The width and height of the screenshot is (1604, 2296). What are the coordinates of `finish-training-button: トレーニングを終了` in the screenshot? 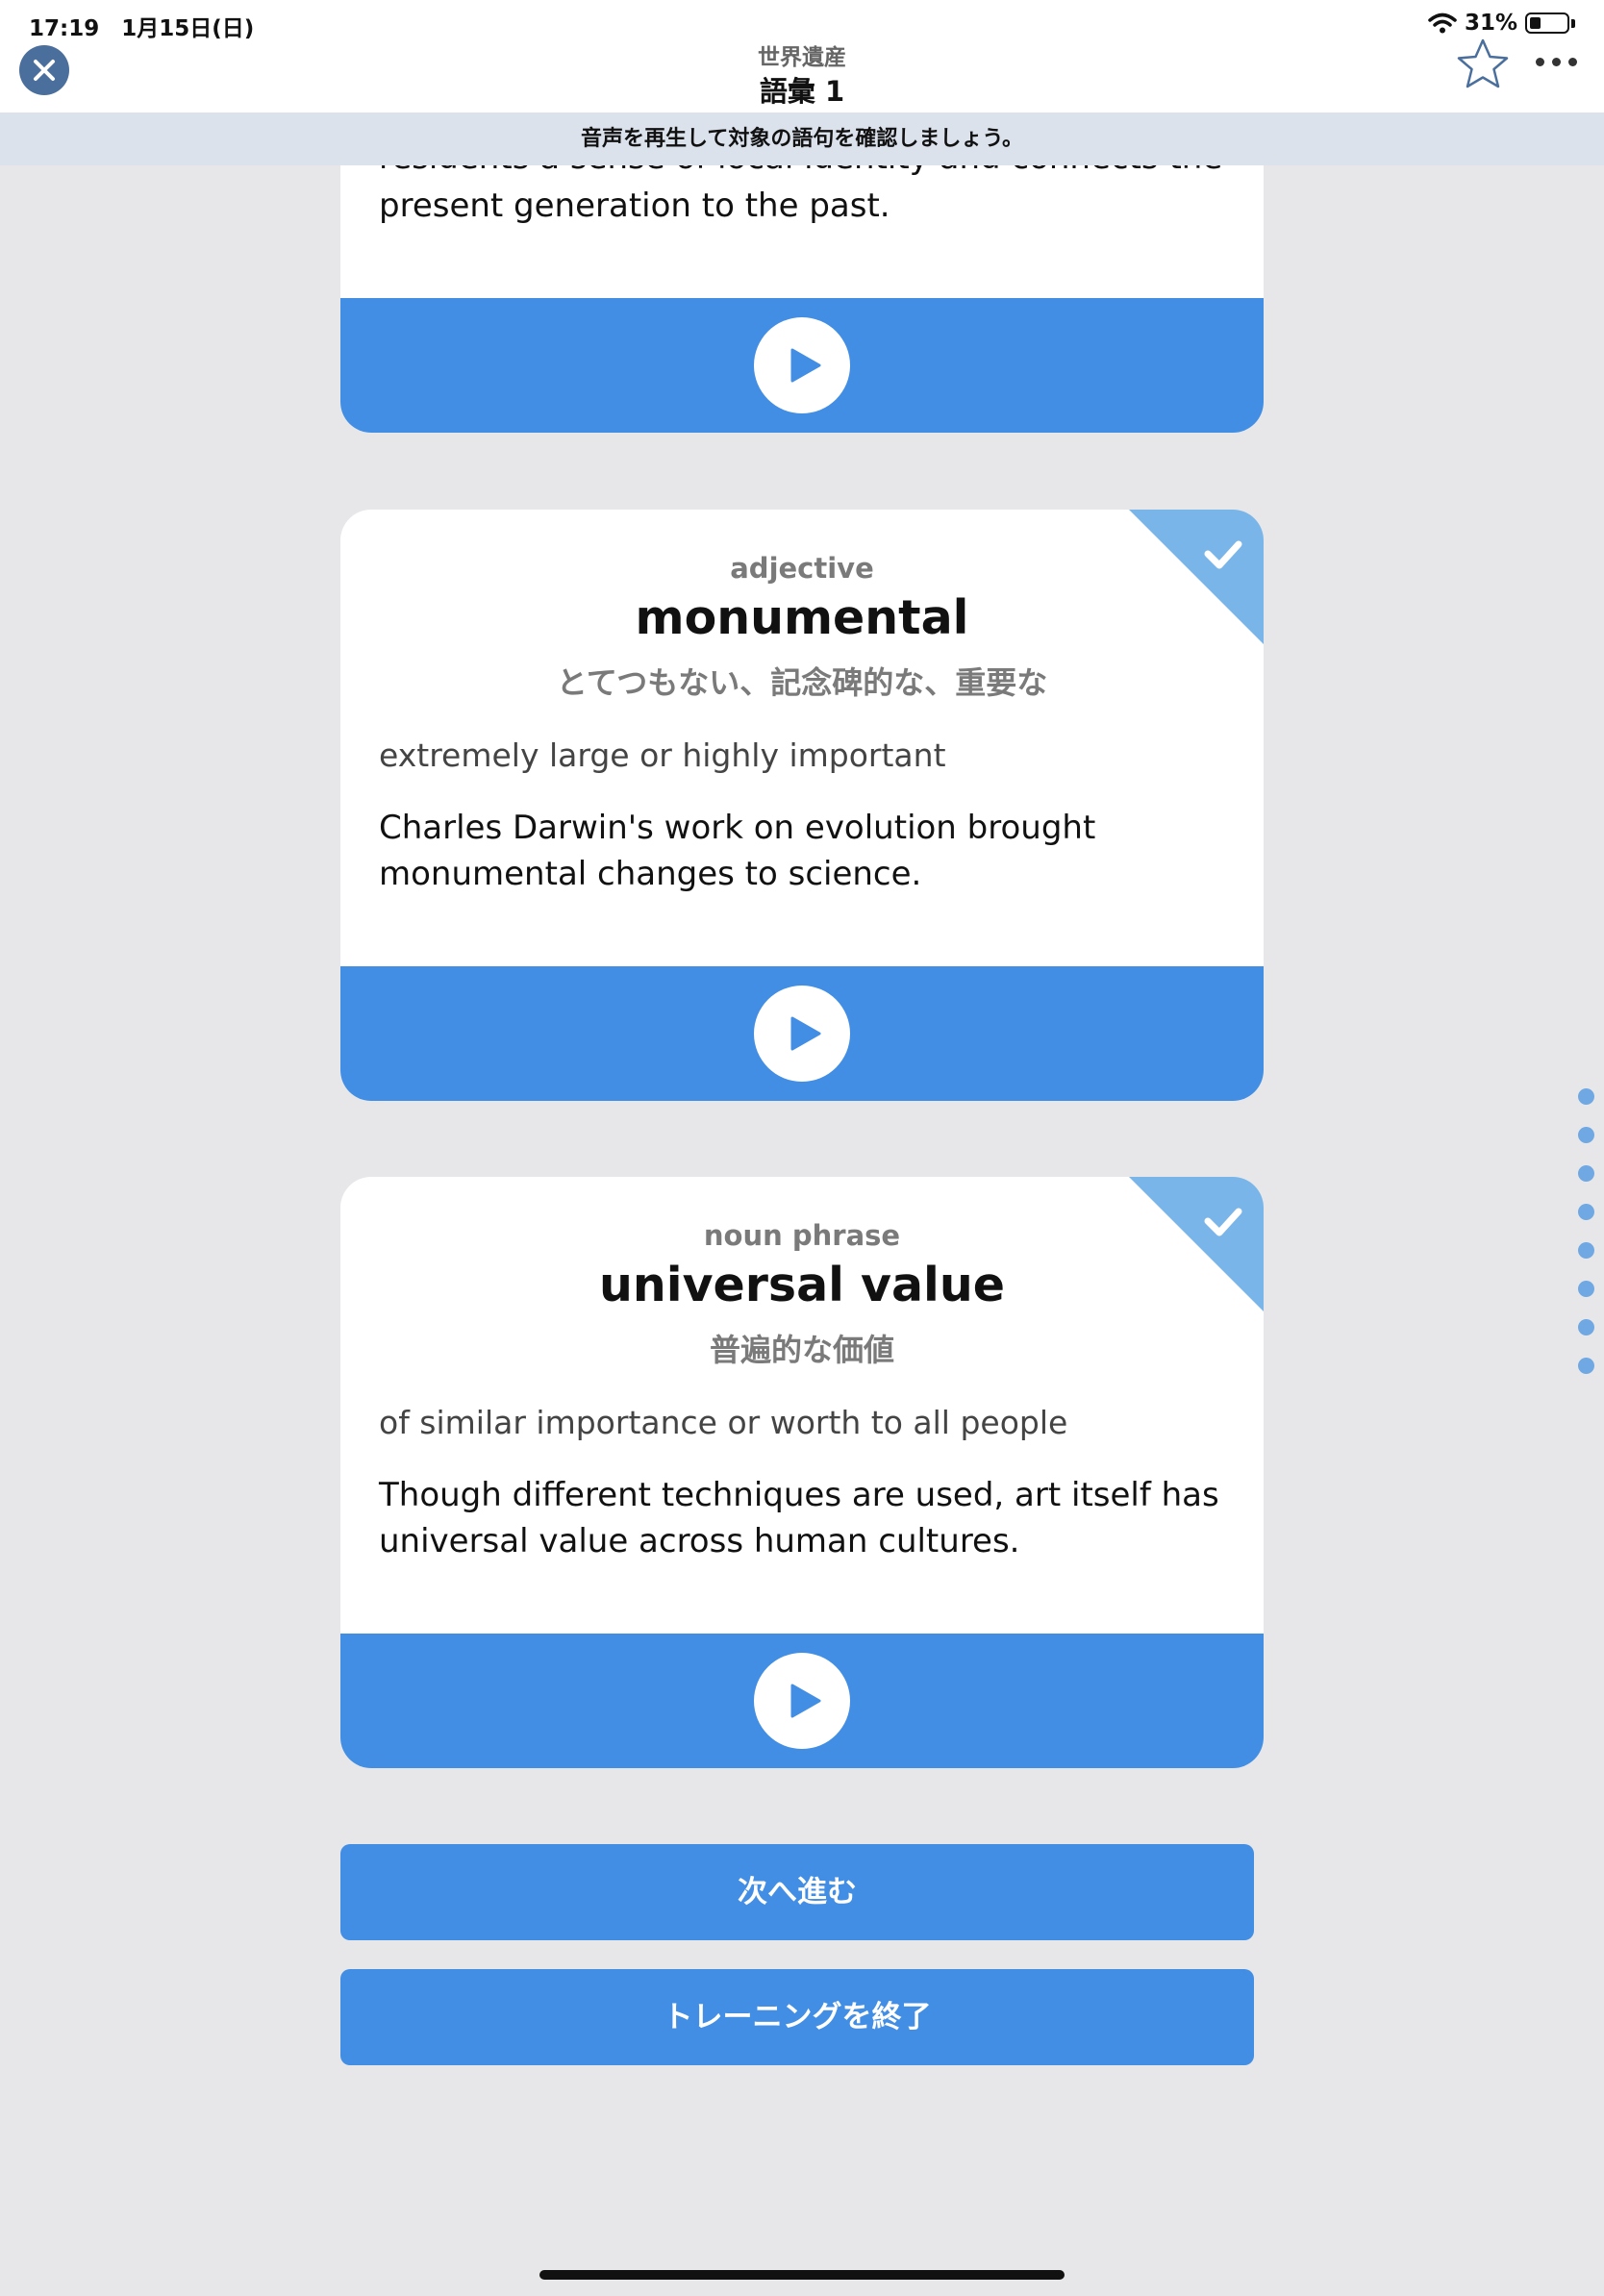 It's located at (797, 2017).